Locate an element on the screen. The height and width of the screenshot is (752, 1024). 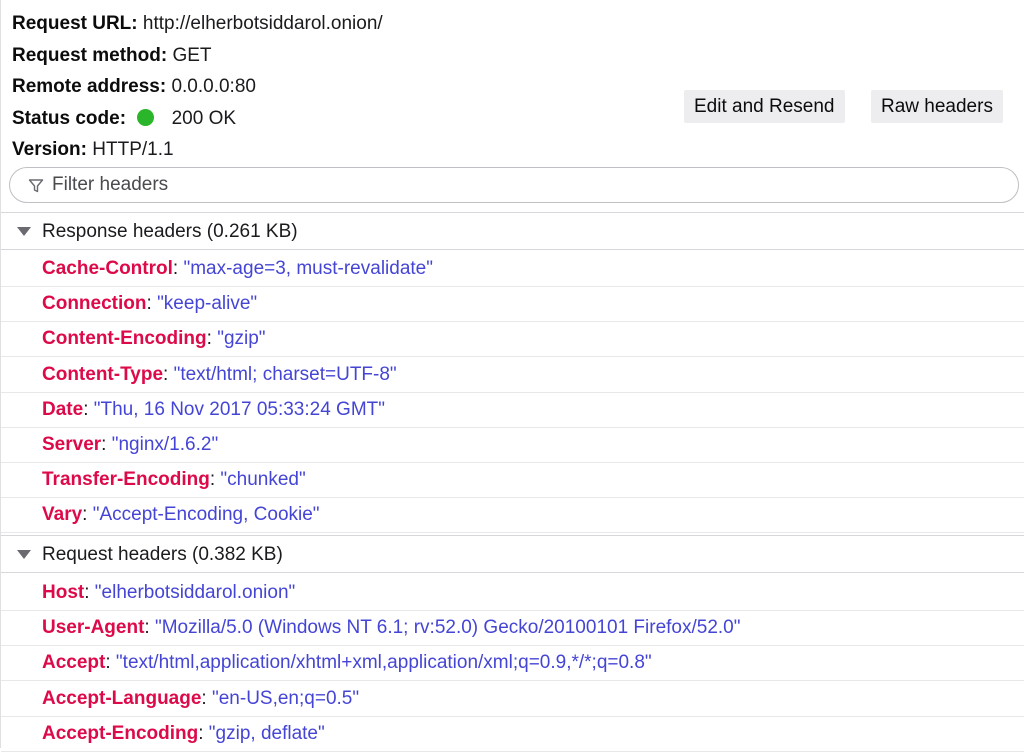
header-name: Content-Type is located at coordinates (103, 374).